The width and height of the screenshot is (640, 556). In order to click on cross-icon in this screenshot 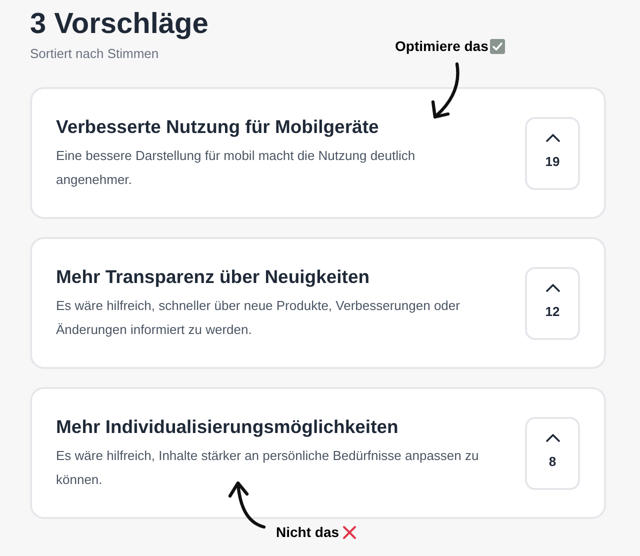, I will do `click(350, 532)`.